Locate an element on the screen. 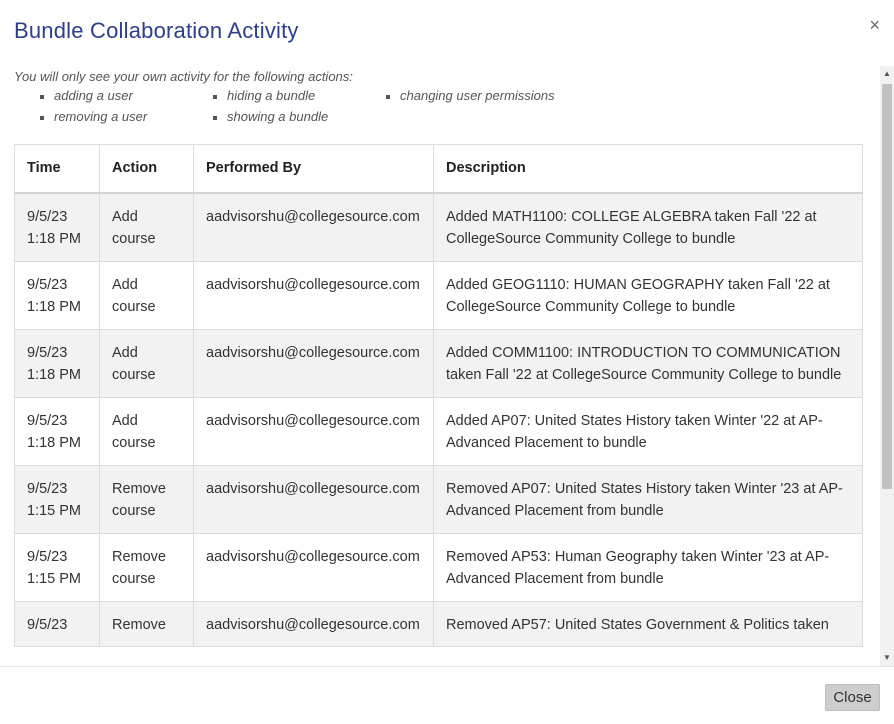 Image resolution: width=894 pixels, height=724 pixels. scroll-down-arrow-icon: ▼ is located at coordinates (887, 658).